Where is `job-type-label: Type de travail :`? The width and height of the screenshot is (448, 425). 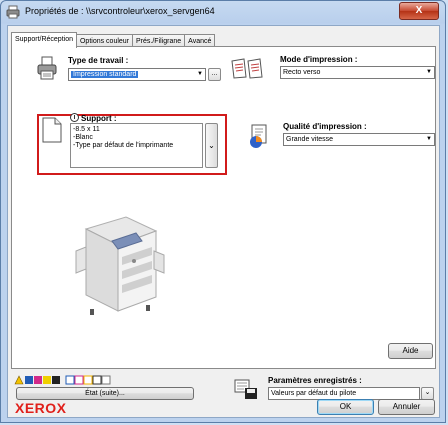
job-type-label: Type de travail : is located at coordinates (98, 60).